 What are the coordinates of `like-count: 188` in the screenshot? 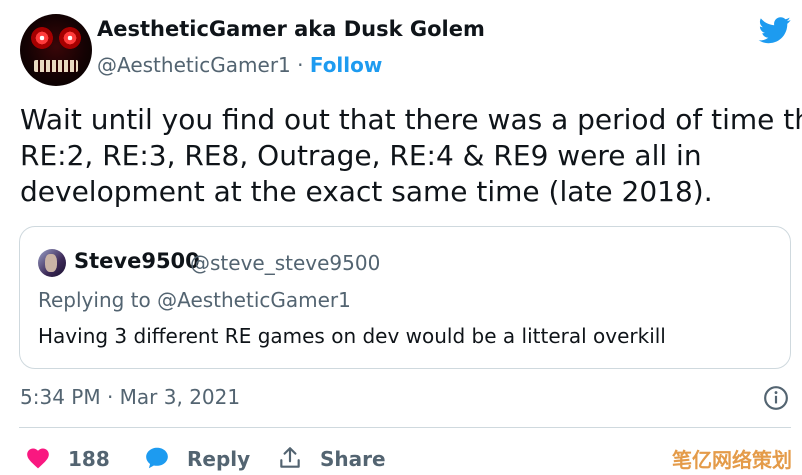 It's located at (89, 459).